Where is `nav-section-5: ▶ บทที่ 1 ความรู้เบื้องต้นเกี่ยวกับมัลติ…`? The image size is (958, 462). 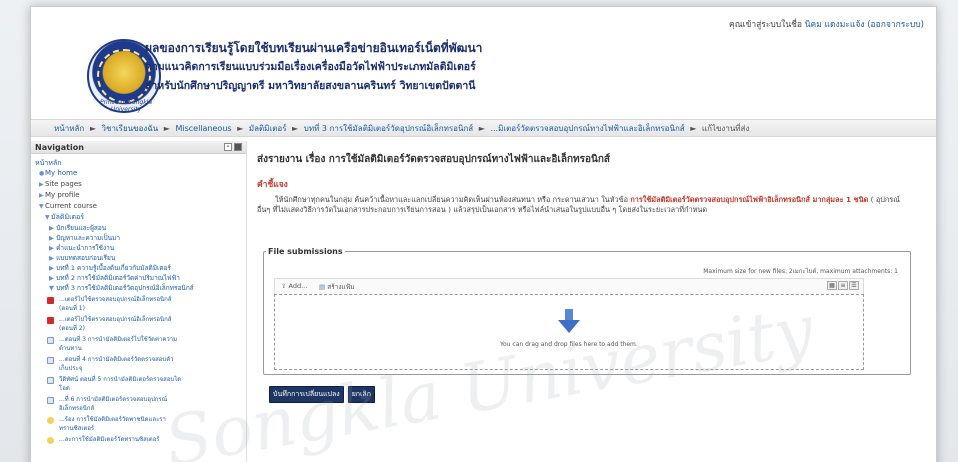
nav-section-5: ▶ บทที่ 1 ความรู้เบื้องต้นเกี่ยวกับมัลติ… is located at coordinates (140, 268).